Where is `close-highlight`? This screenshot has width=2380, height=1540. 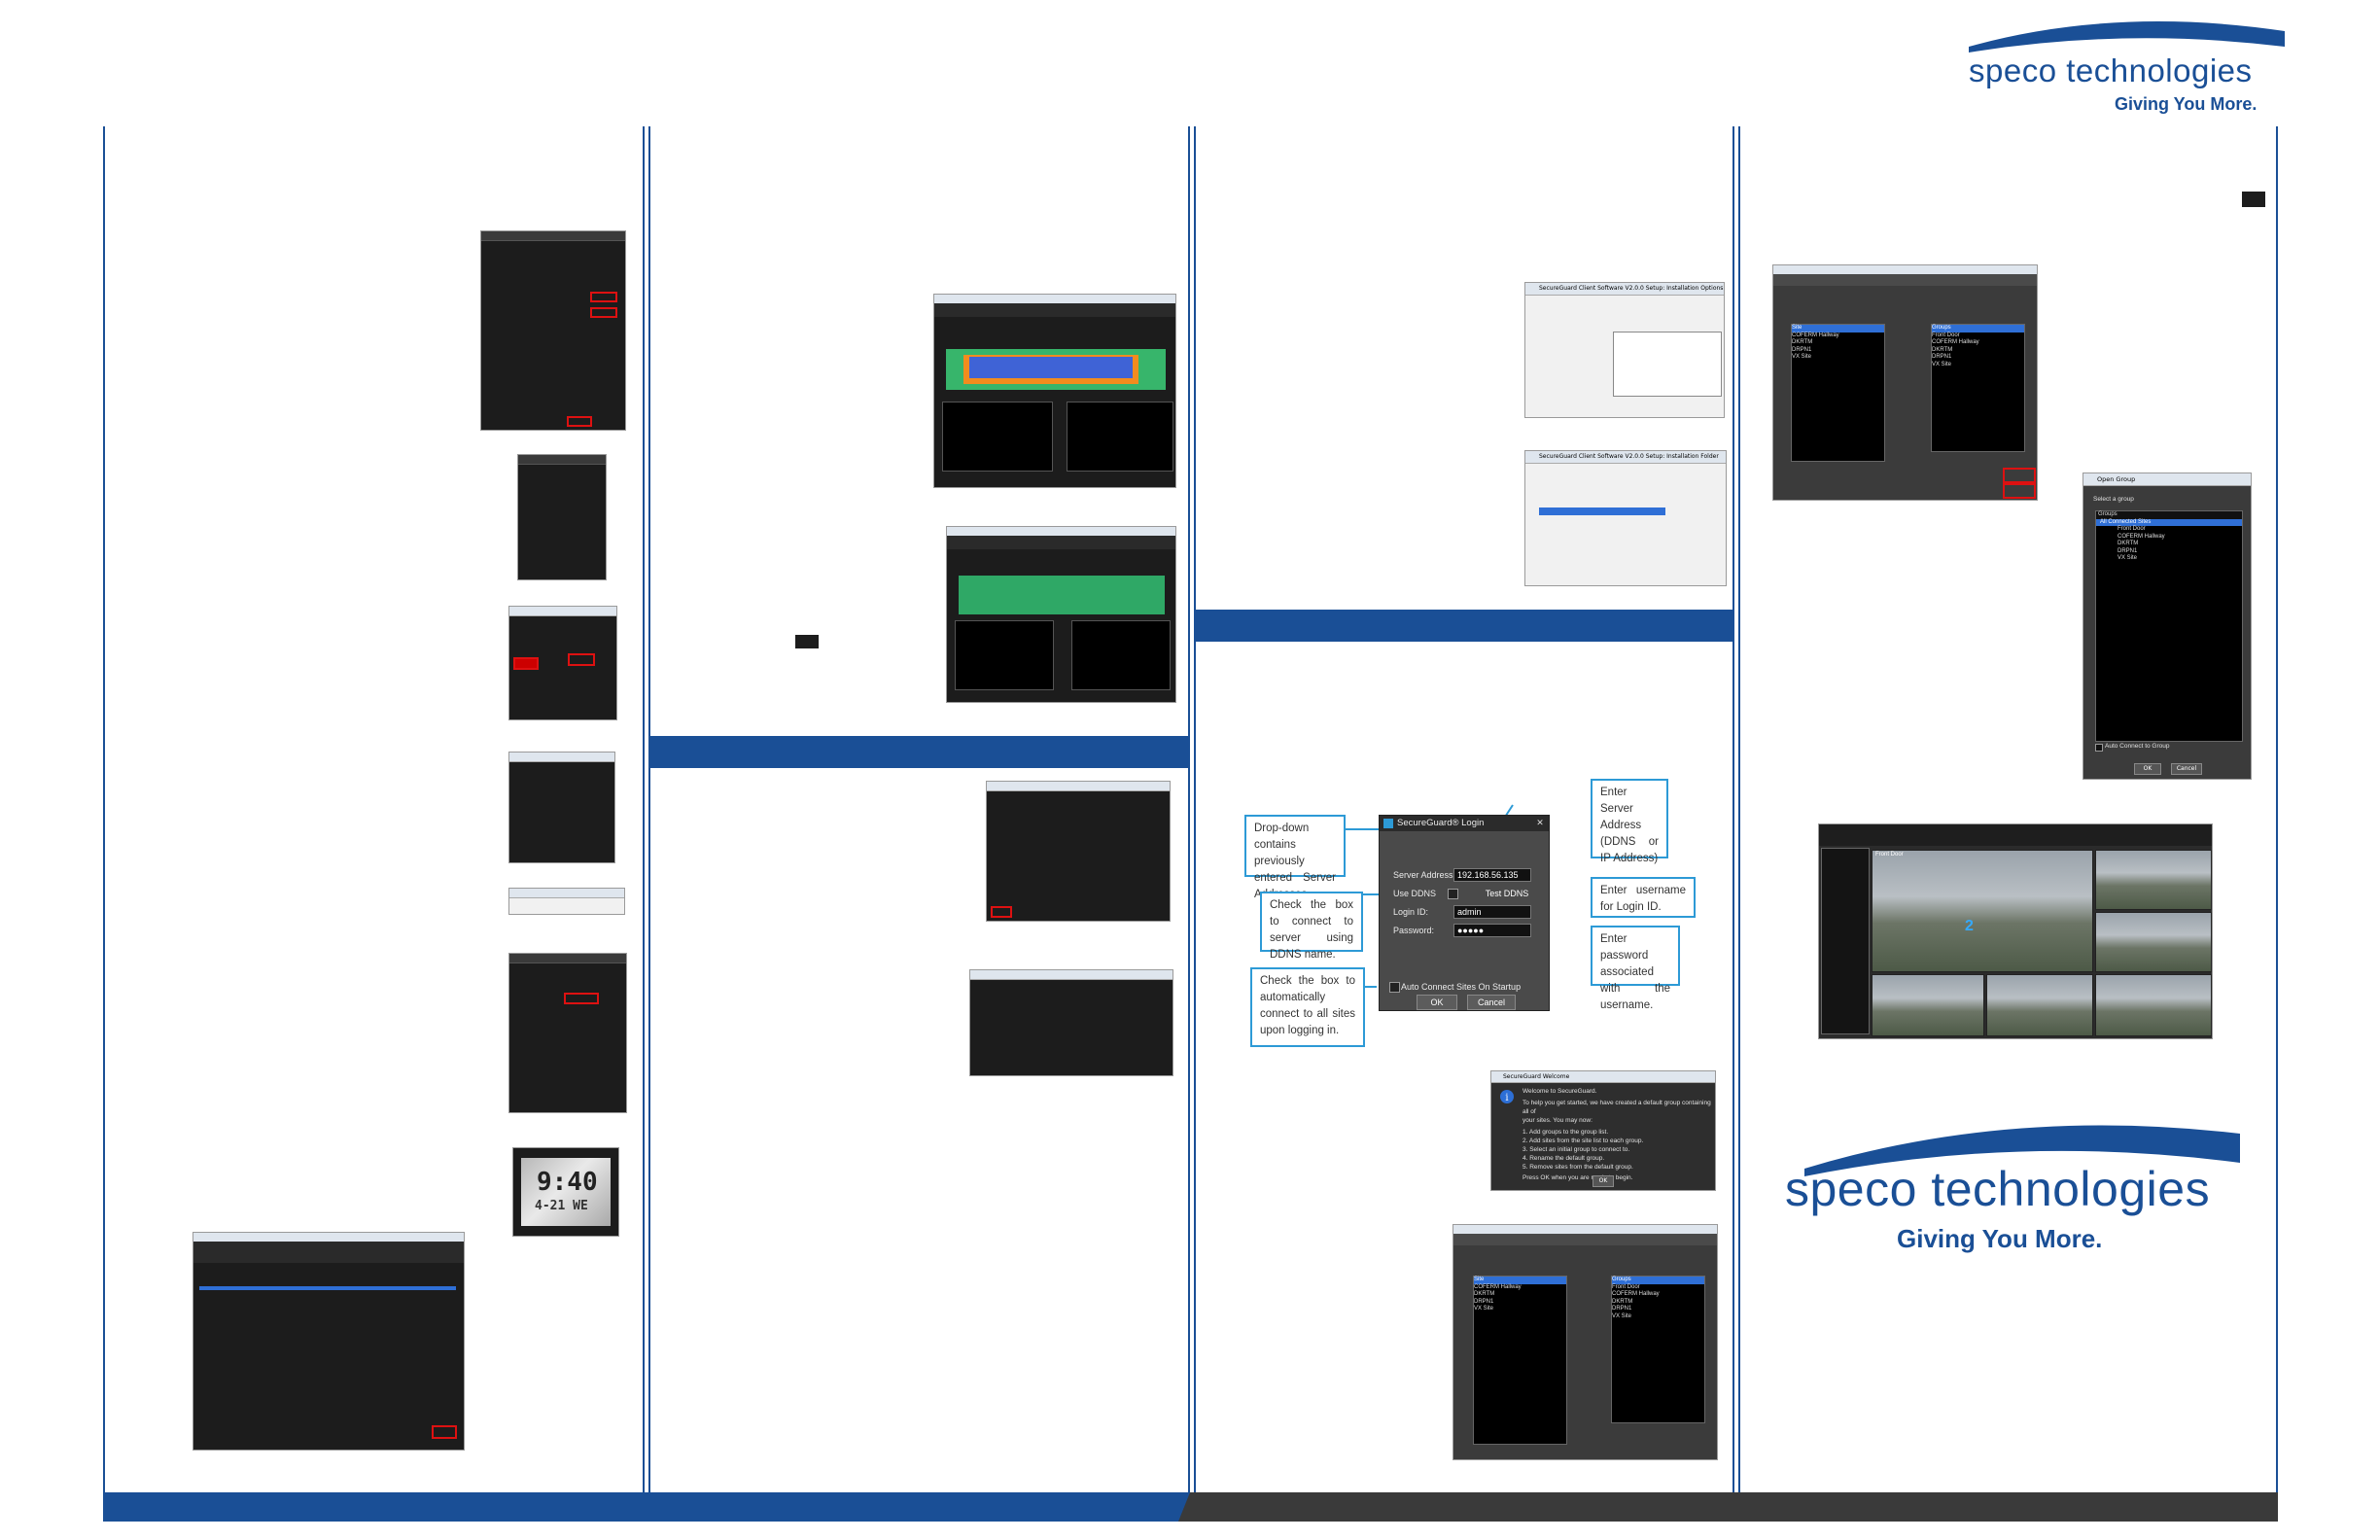
close-highlight is located at coordinates (2019, 491).